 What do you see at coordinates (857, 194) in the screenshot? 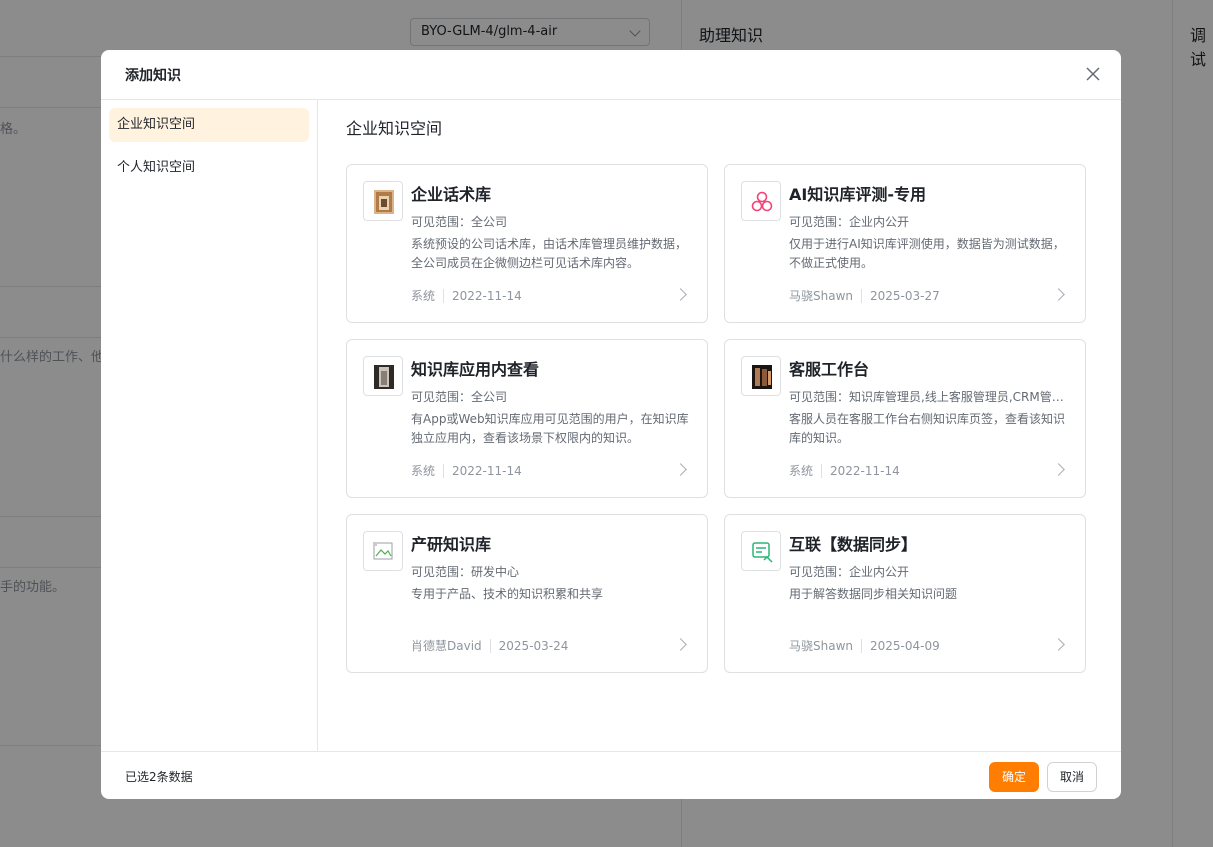
I see `card-title: AI知识库评测-专用` at bounding box center [857, 194].